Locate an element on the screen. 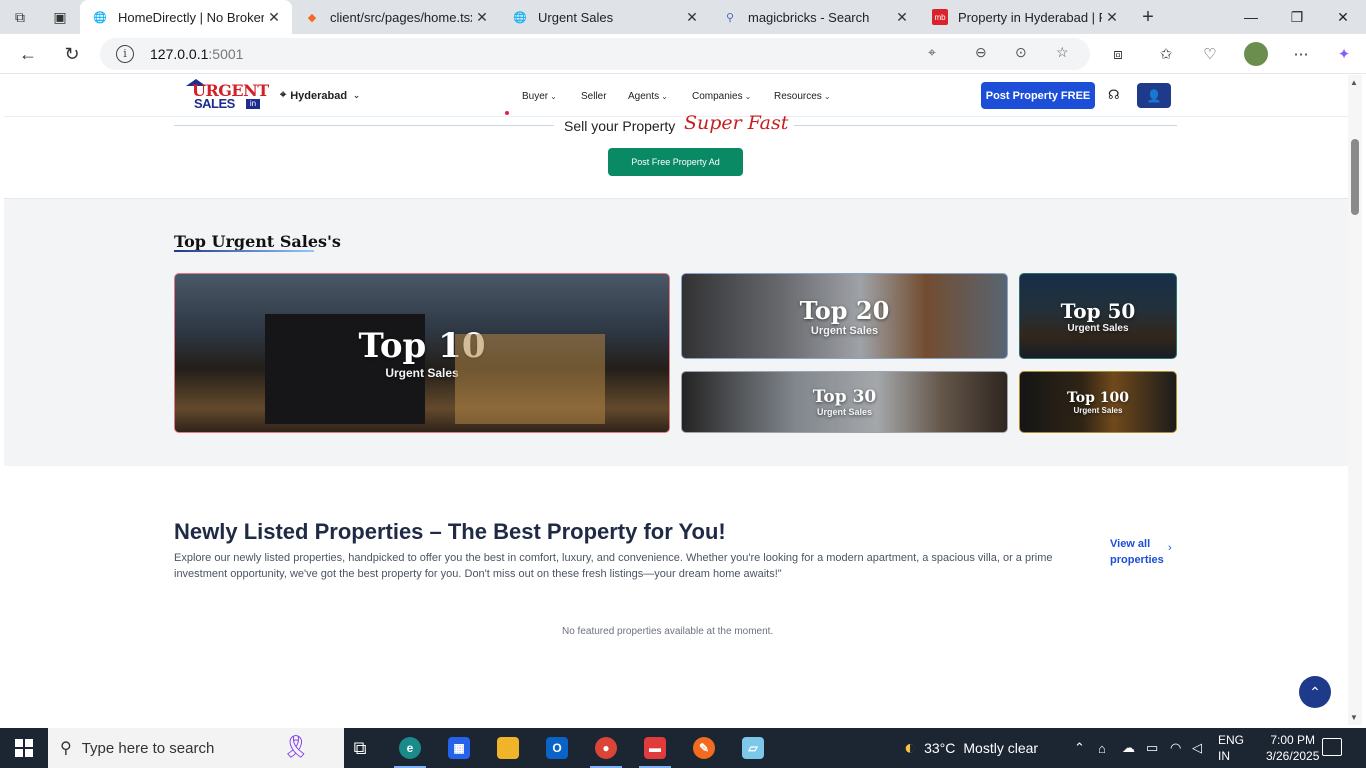  awareness-ribbon-icon: 🎗 is located at coordinates (296, 747).